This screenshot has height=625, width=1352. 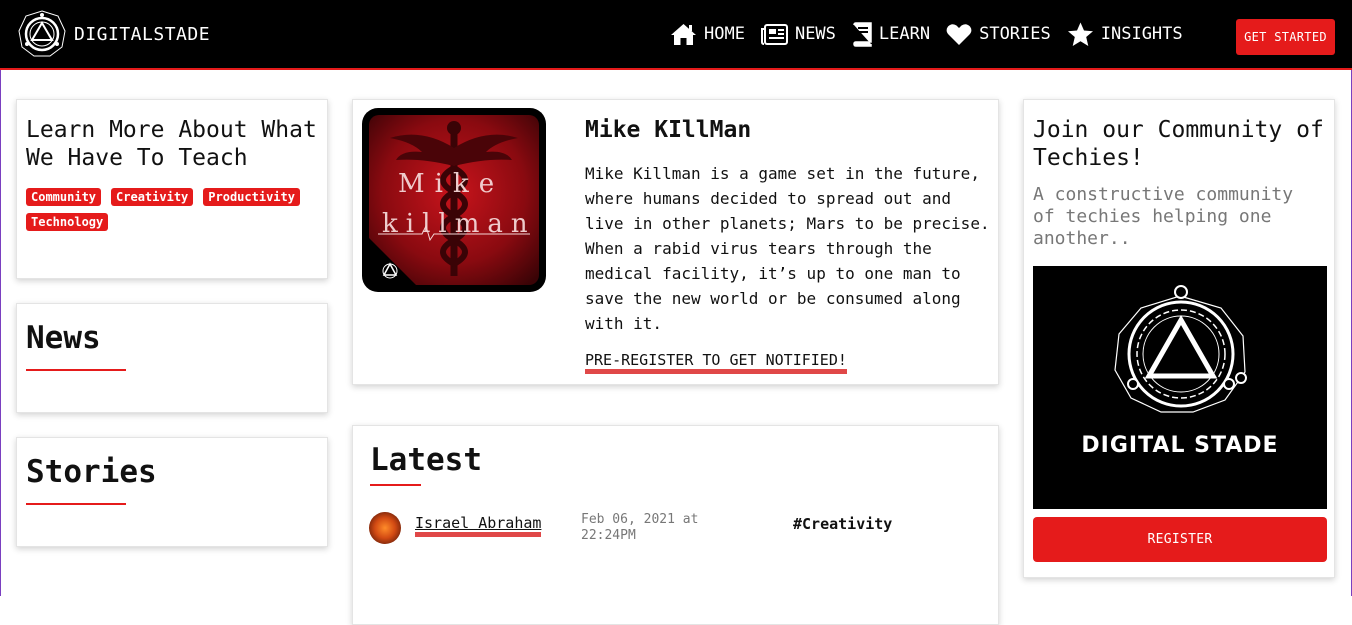 I want to click on news-title: News, so click(x=172, y=338).